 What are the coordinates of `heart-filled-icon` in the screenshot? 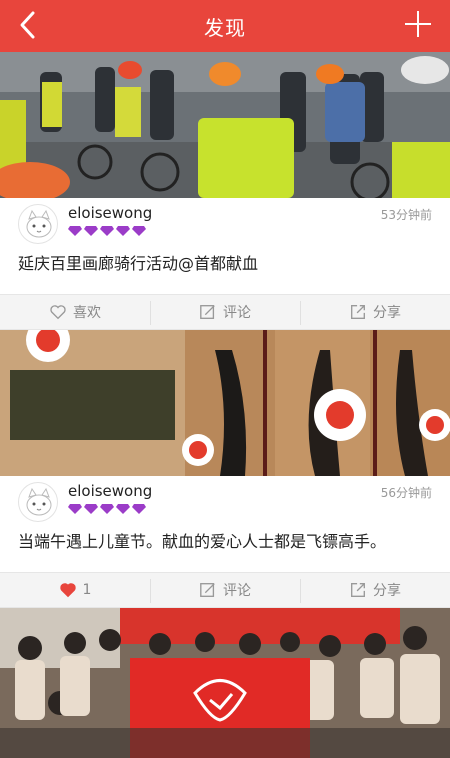 It's located at (67, 590).